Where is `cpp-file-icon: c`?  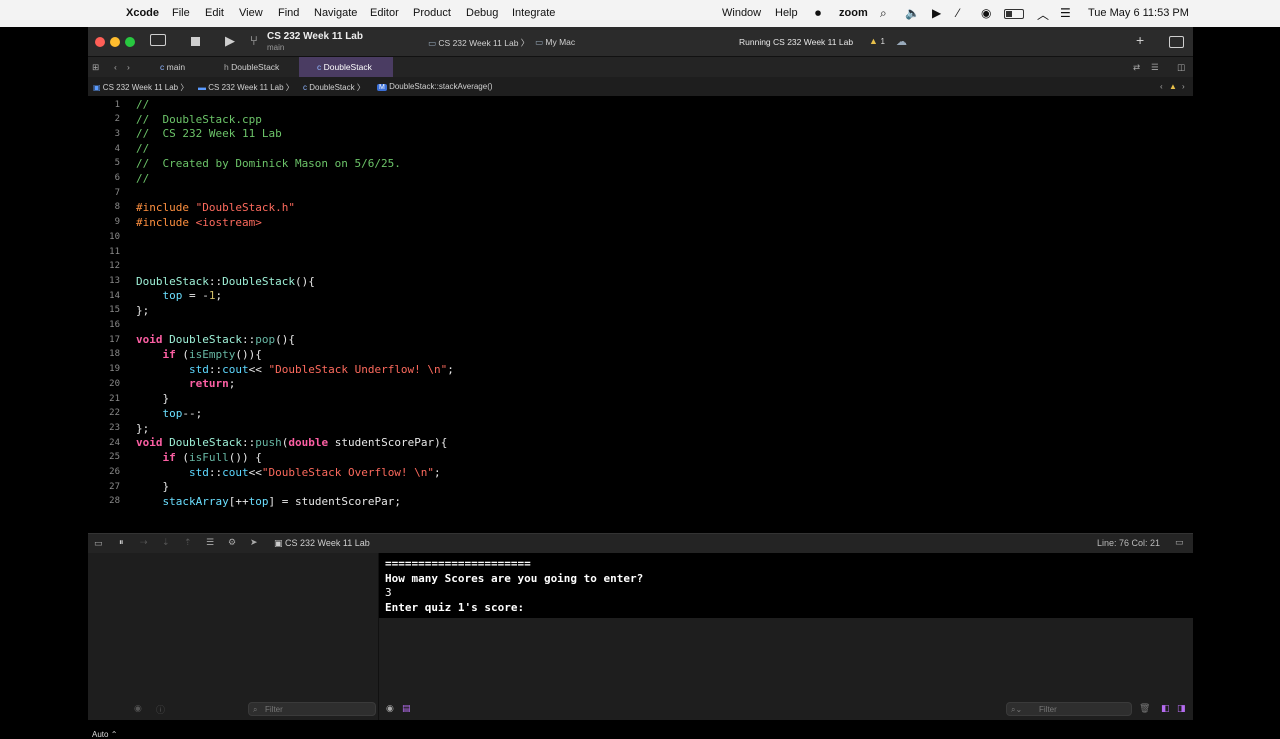
cpp-file-icon: c is located at coordinates (305, 87).